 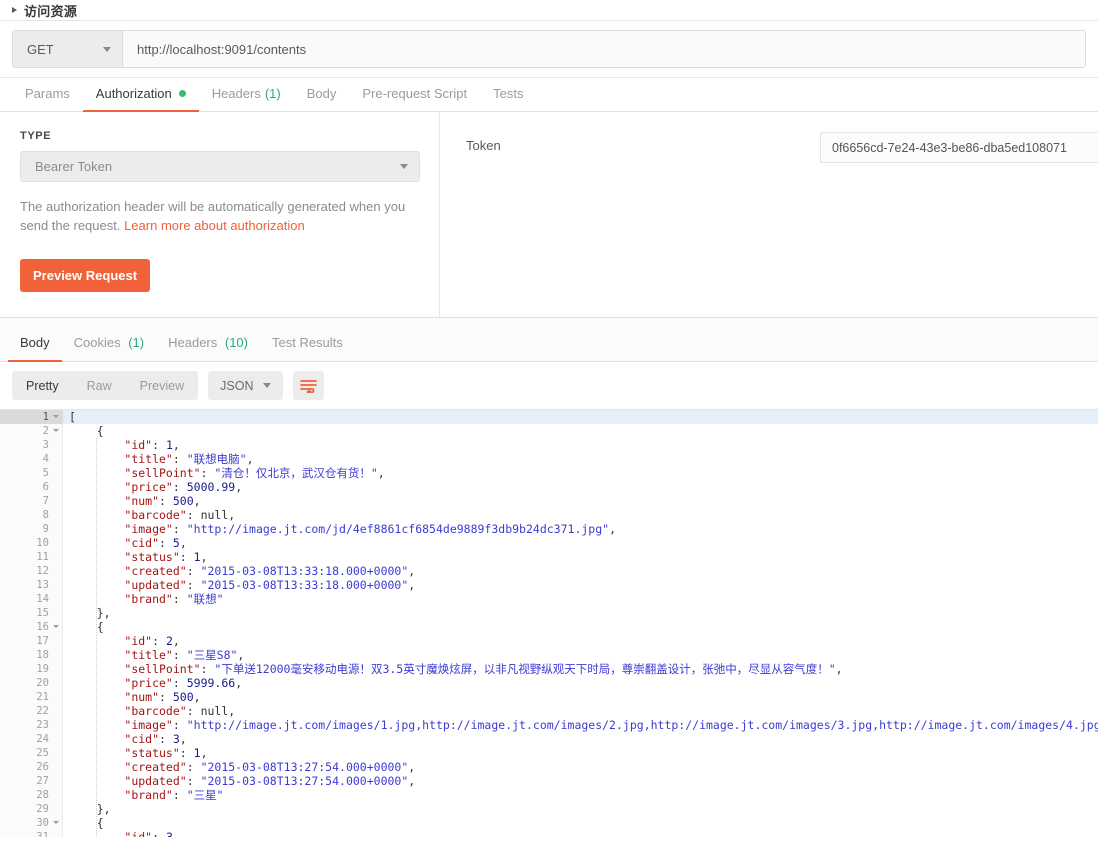 What do you see at coordinates (549, 473) in the screenshot?
I see `code-line: 5 "sellPoint": "清仓！仅北京，武汉仓有货！",` at bounding box center [549, 473].